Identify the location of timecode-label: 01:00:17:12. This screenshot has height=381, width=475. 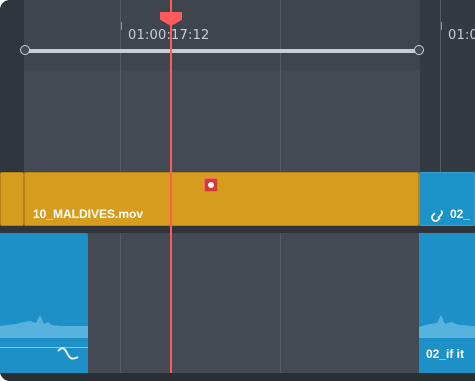
(169, 35).